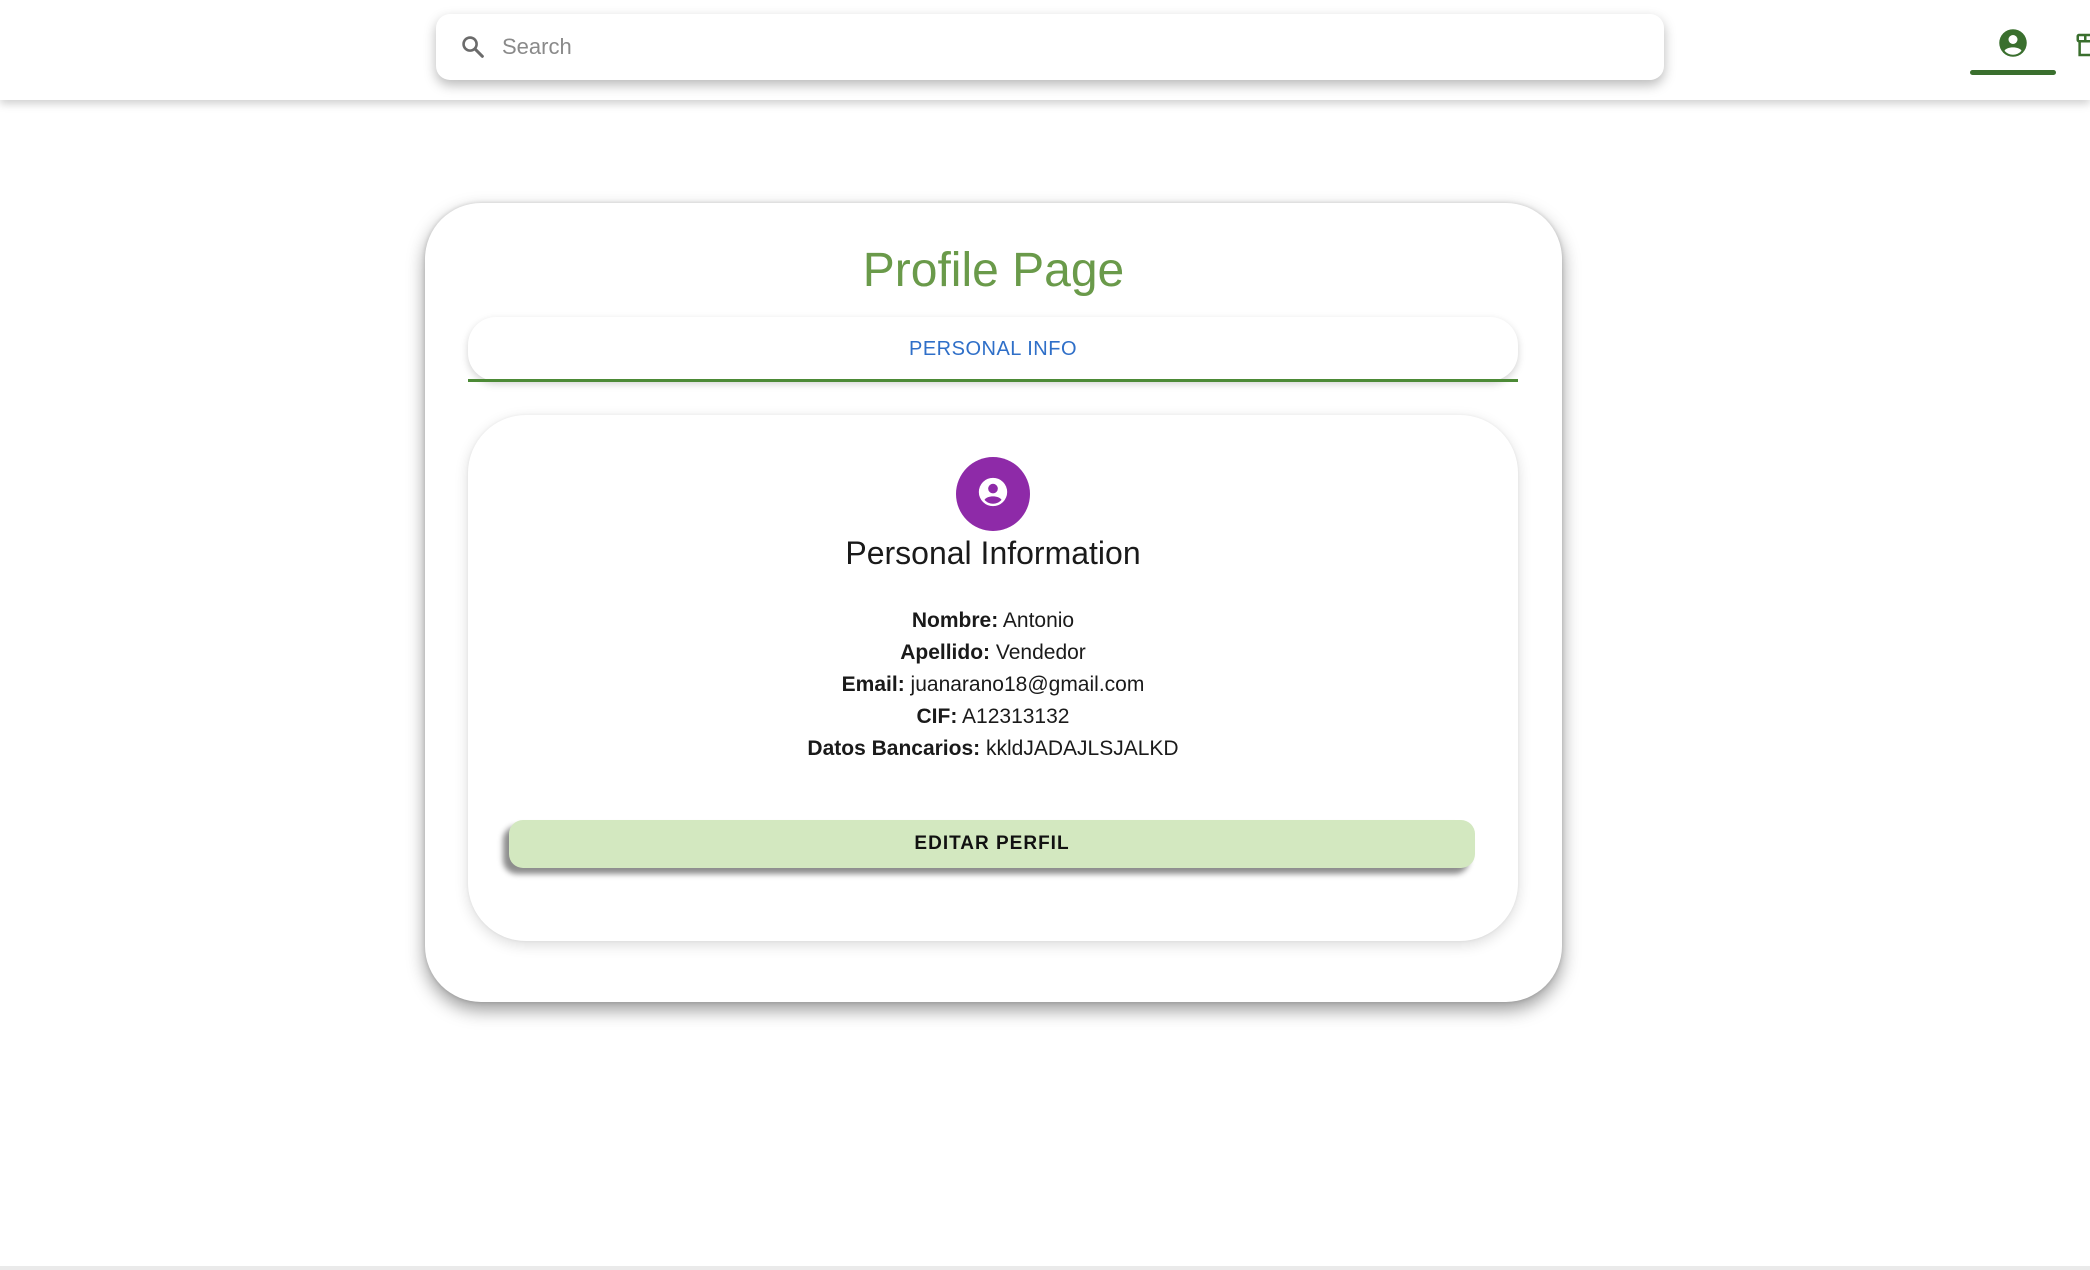  I want to click on nav-profile-button, so click(2013, 48).